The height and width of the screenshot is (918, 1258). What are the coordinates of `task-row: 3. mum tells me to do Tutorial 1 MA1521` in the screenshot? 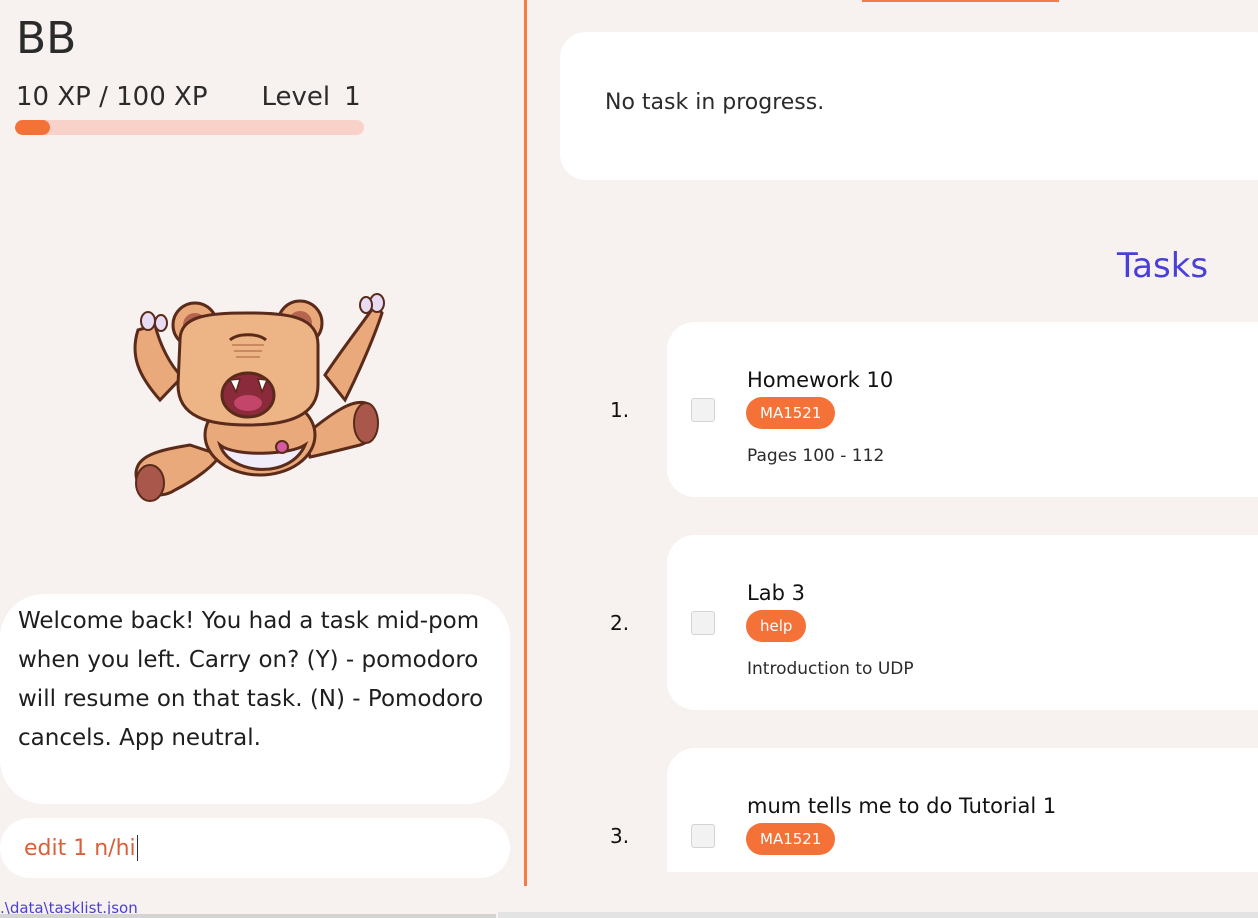 It's located at (909, 810).